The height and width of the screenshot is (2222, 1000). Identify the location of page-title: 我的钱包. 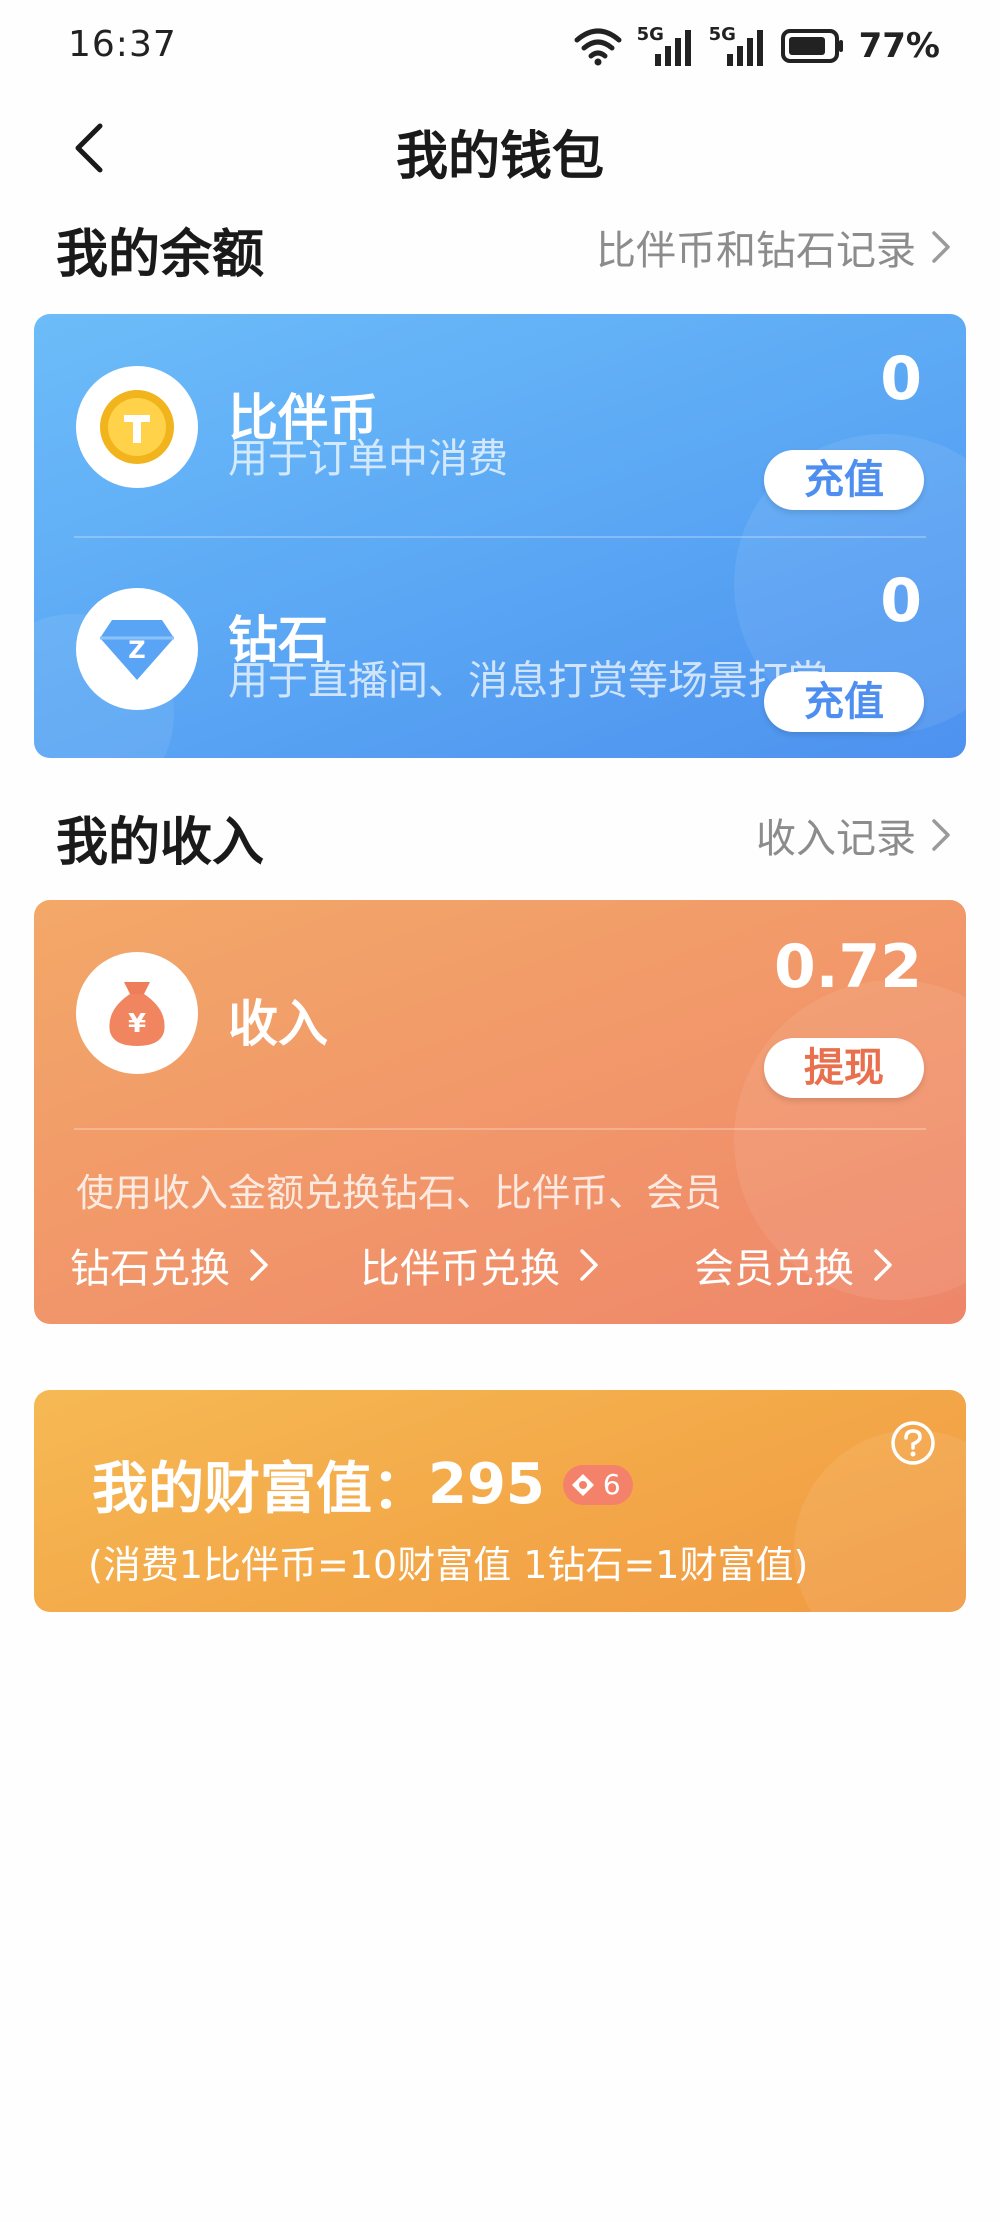
(499, 157).